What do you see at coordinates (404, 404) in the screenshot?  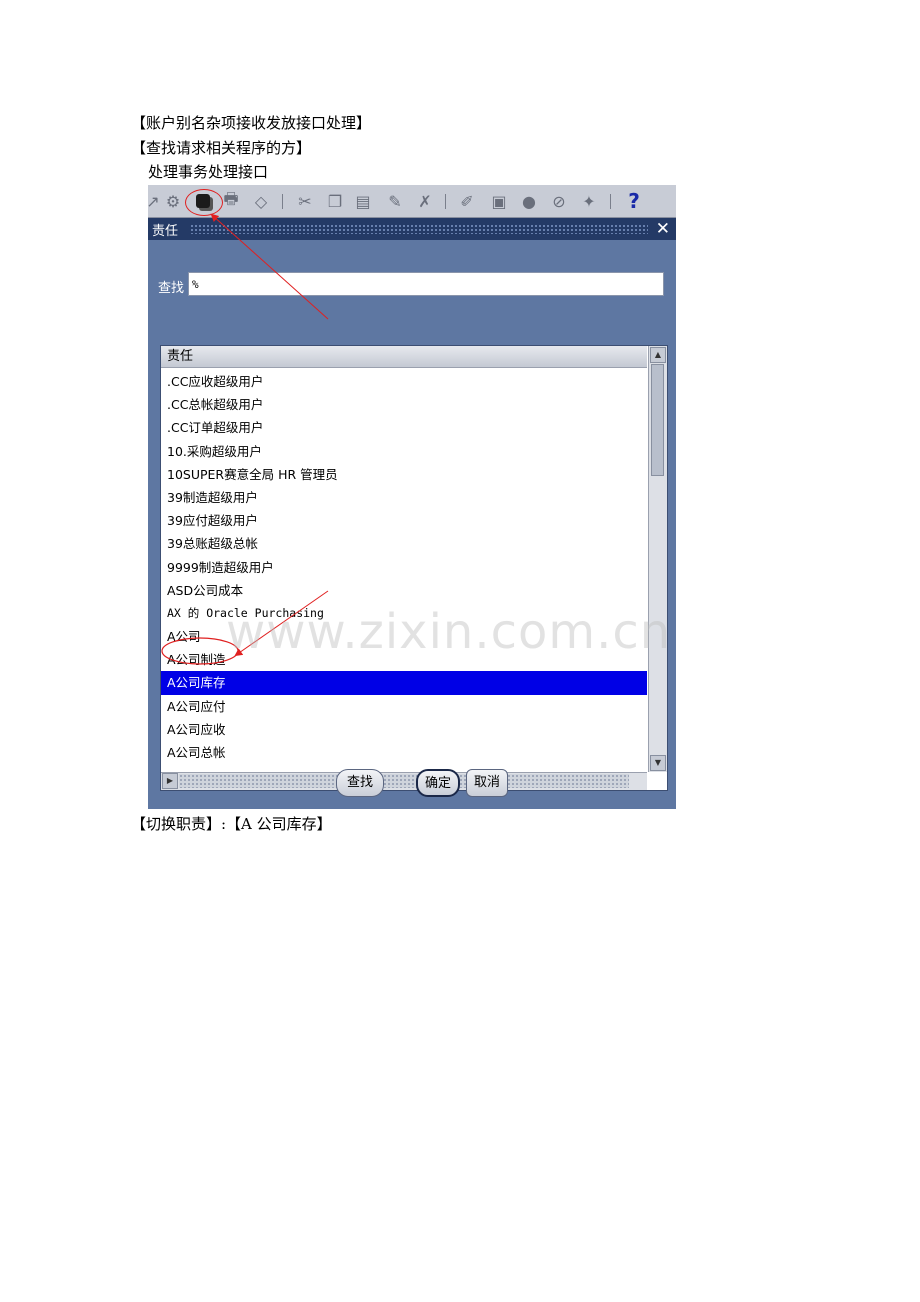 I see `list-item: .CC总帐超级用户` at bounding box center [404, 404].